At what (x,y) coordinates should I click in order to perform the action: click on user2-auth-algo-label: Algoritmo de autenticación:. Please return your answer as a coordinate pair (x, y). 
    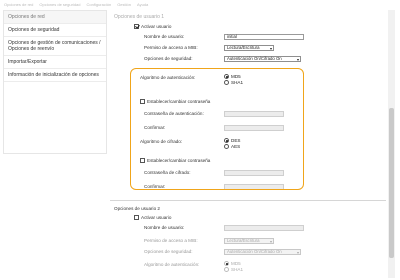
    Looking at the image, I should click on (172, 264).